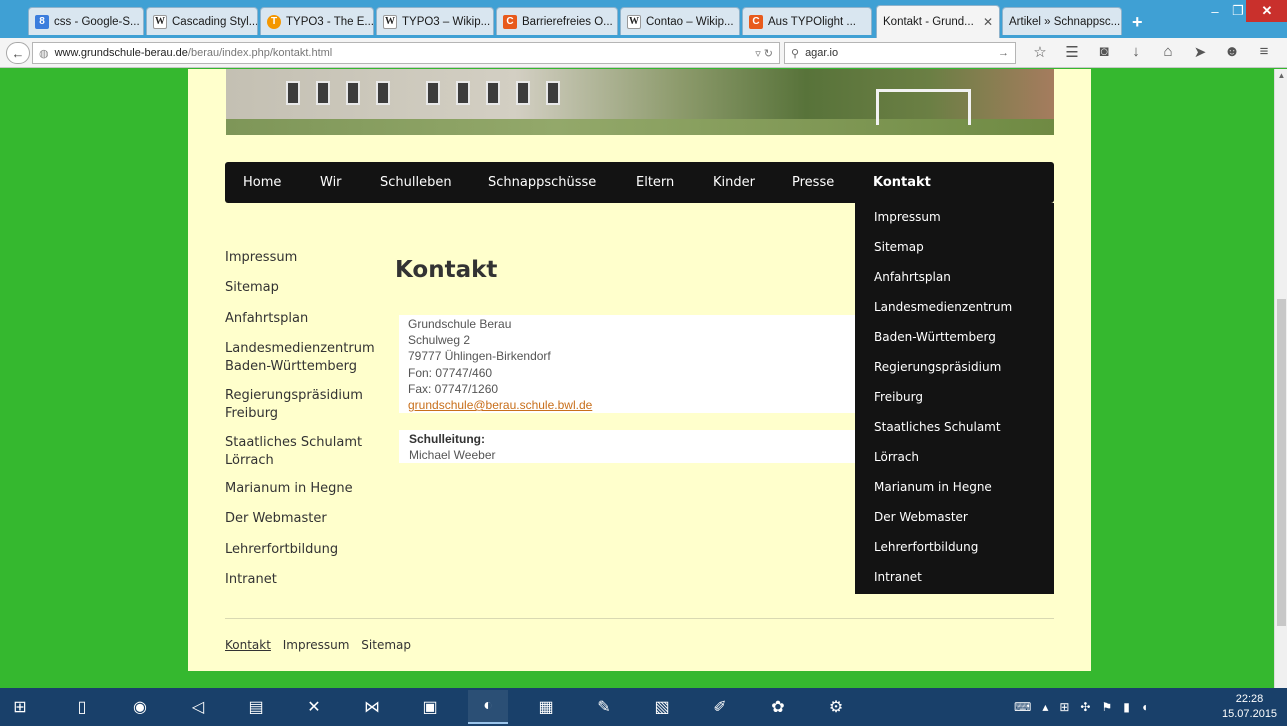 The image size is (1287, 726). I want to click on minimize-icon: –, so click(1215, 11).